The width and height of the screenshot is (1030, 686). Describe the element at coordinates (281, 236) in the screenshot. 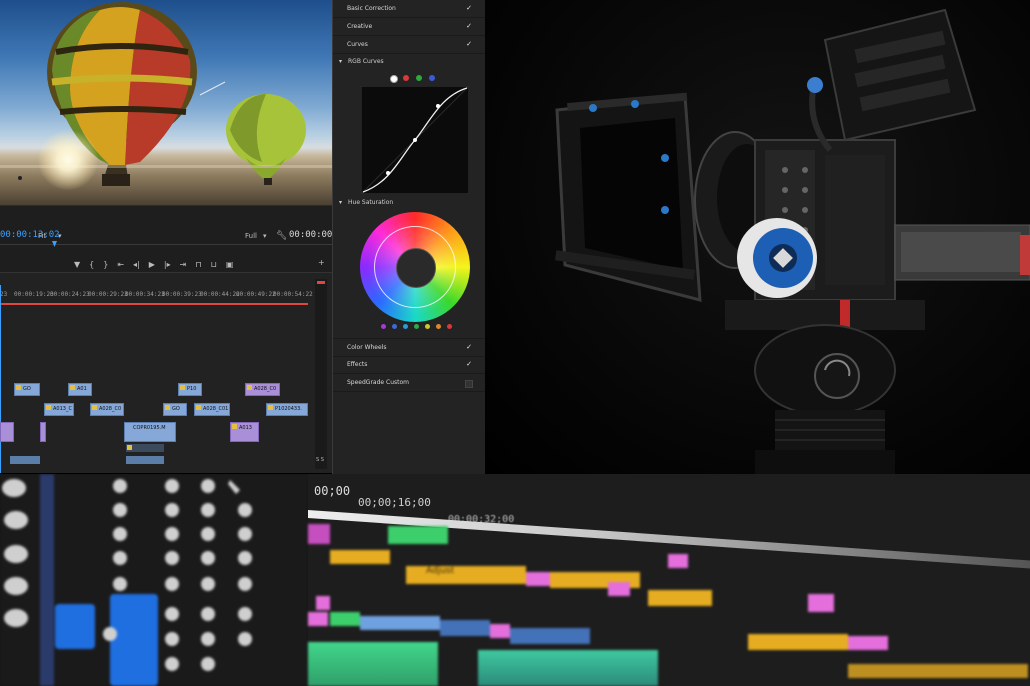

I see `wrench-icon: 🔧︎` at that location.